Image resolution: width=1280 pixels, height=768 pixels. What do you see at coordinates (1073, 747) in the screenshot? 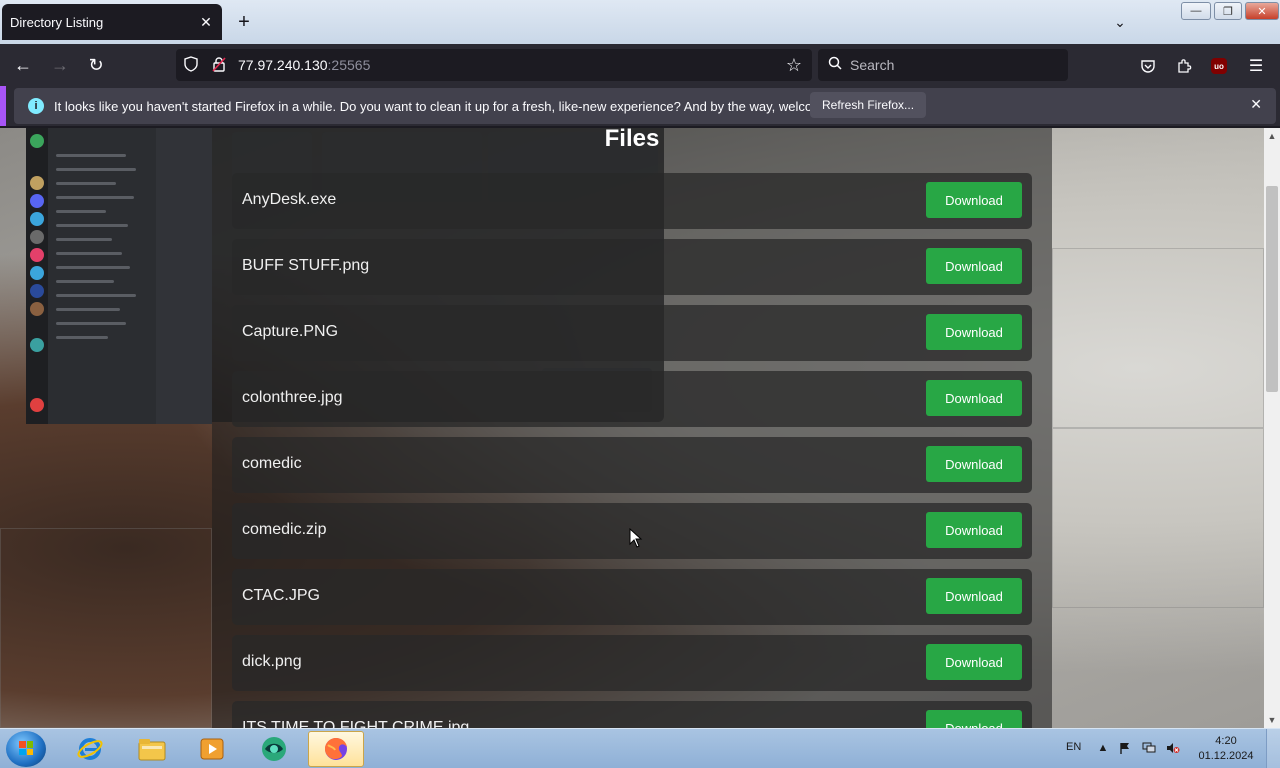
I see `language-indicator: EN` at bounding box center [1073, 747].